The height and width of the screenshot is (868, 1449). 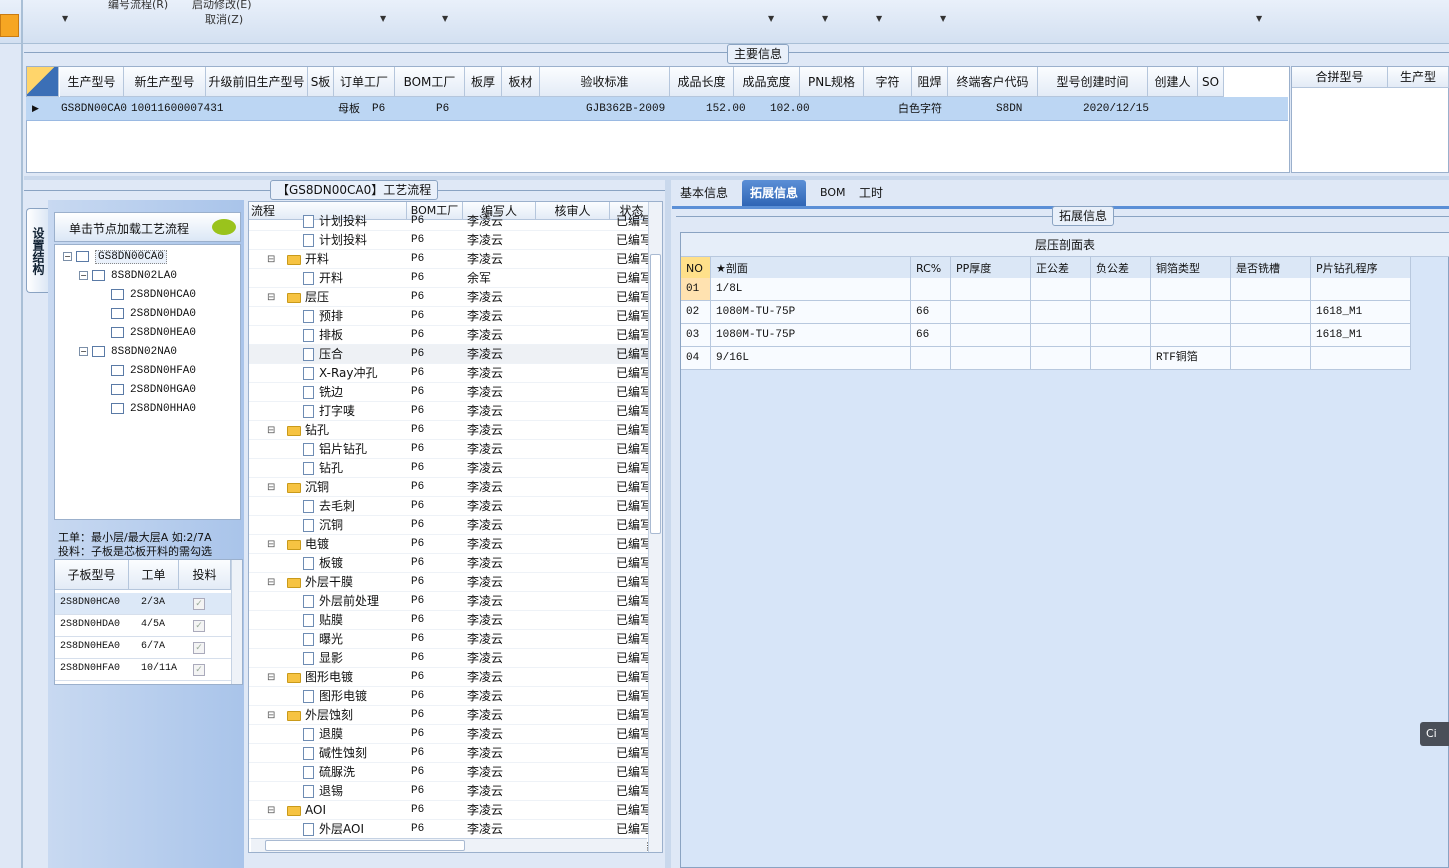 What do you see at coordinates (451, 620) in the screenshot?
I see `flow-row: 贴膜 P6 李凌云 已编写` at bounding box center [451, 620].